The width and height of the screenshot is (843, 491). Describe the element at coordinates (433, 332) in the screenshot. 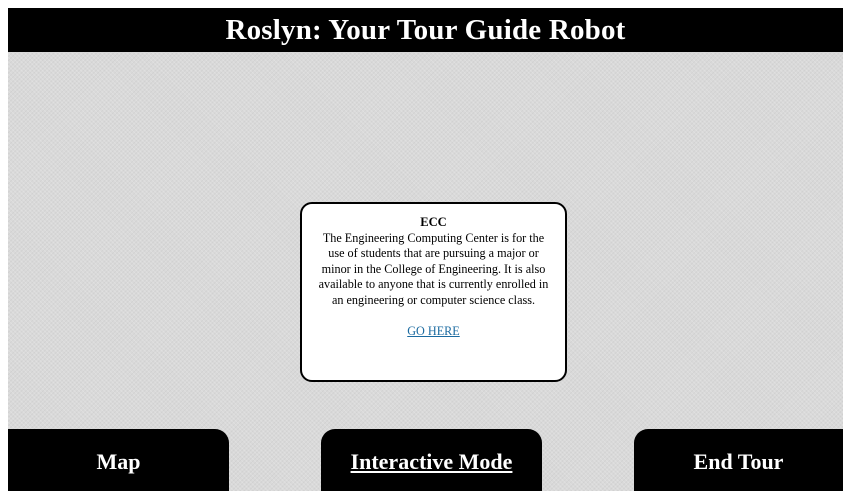

I see `go-here-link: GO HERE` at that location.